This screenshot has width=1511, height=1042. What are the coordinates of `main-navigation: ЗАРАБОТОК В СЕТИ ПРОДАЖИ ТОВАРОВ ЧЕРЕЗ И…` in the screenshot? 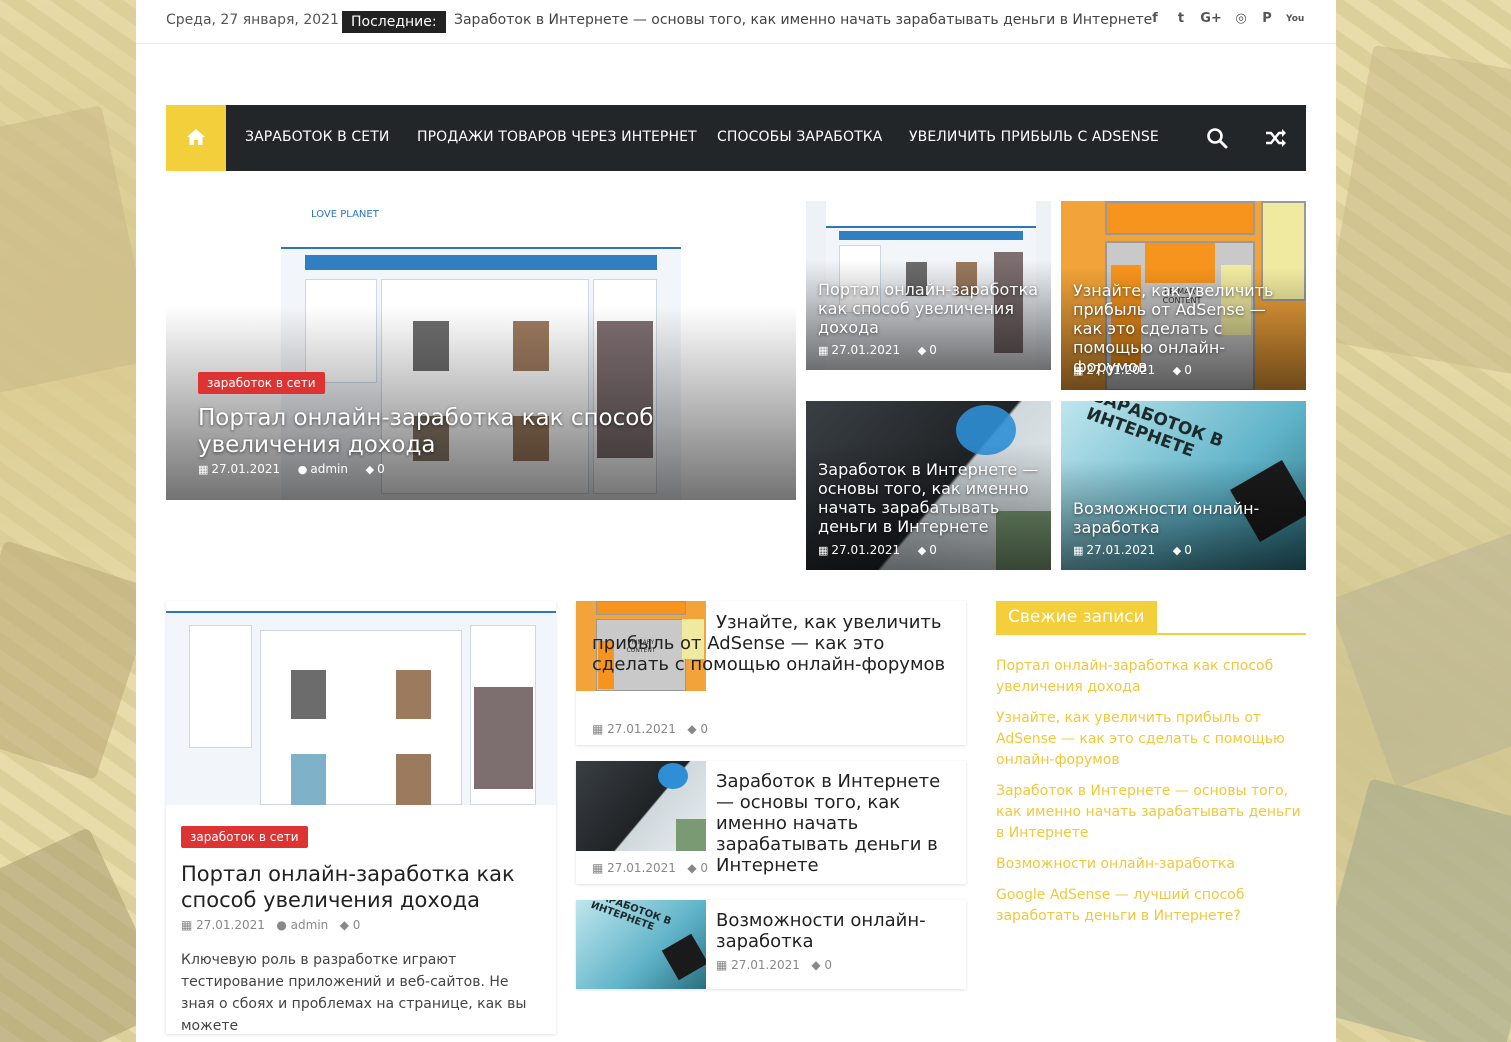 It's located at (736, 138).